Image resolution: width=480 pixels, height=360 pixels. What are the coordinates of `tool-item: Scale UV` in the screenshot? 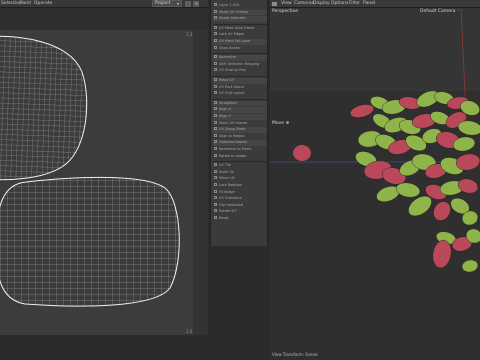 It's located at (240, 172).